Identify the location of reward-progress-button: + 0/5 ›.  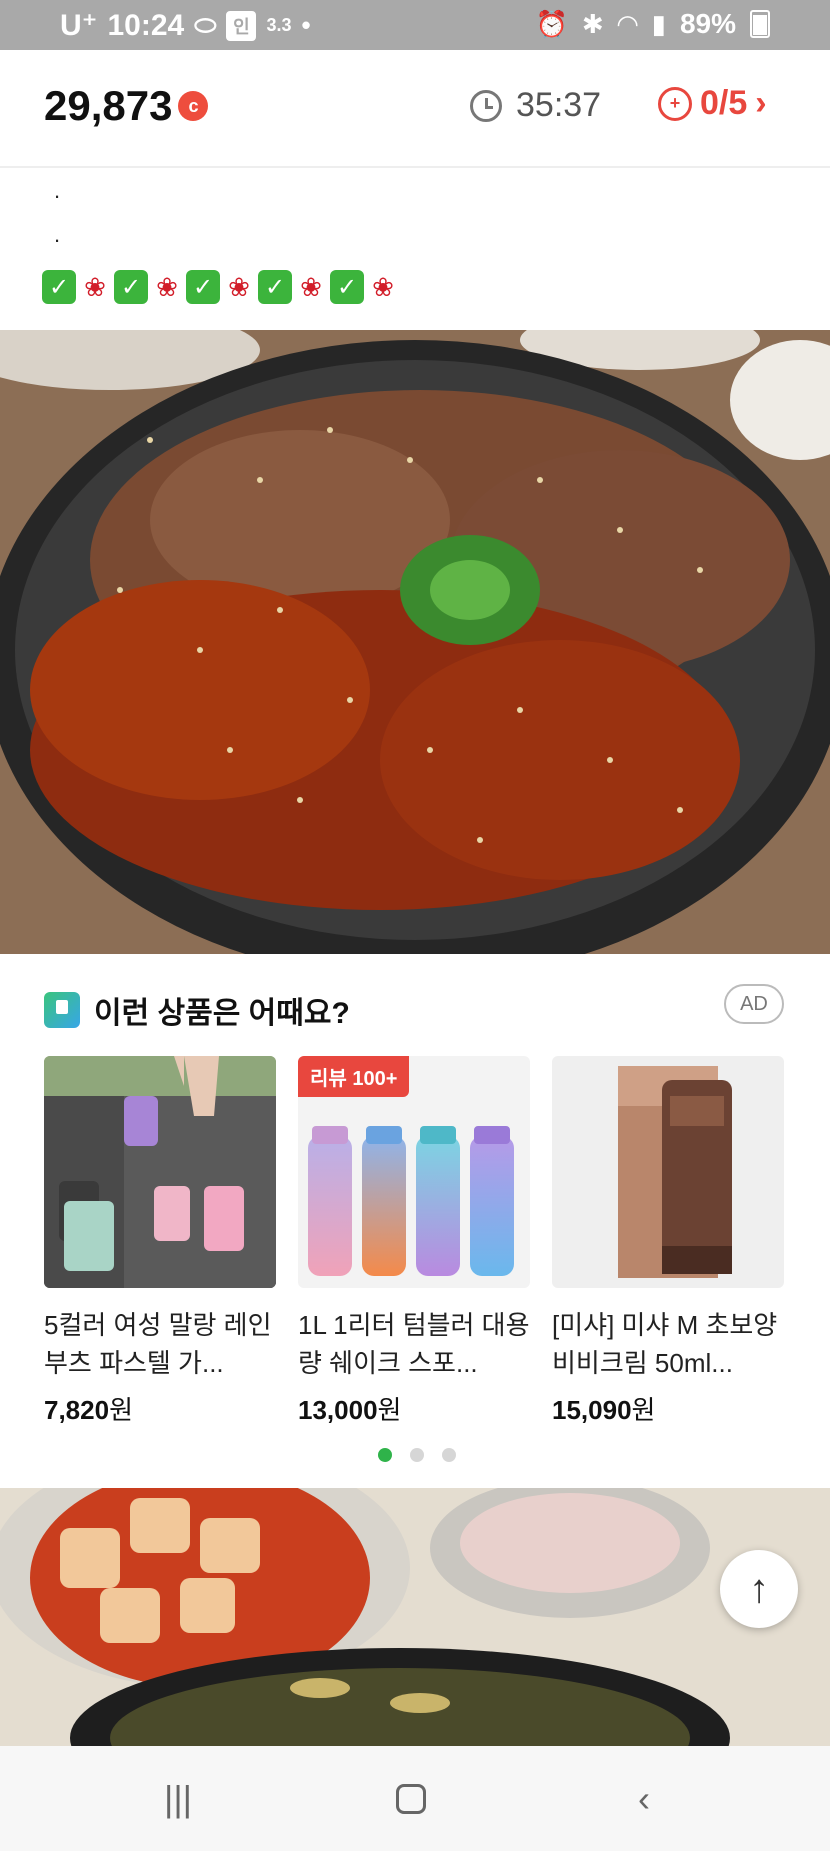
(712, 103).